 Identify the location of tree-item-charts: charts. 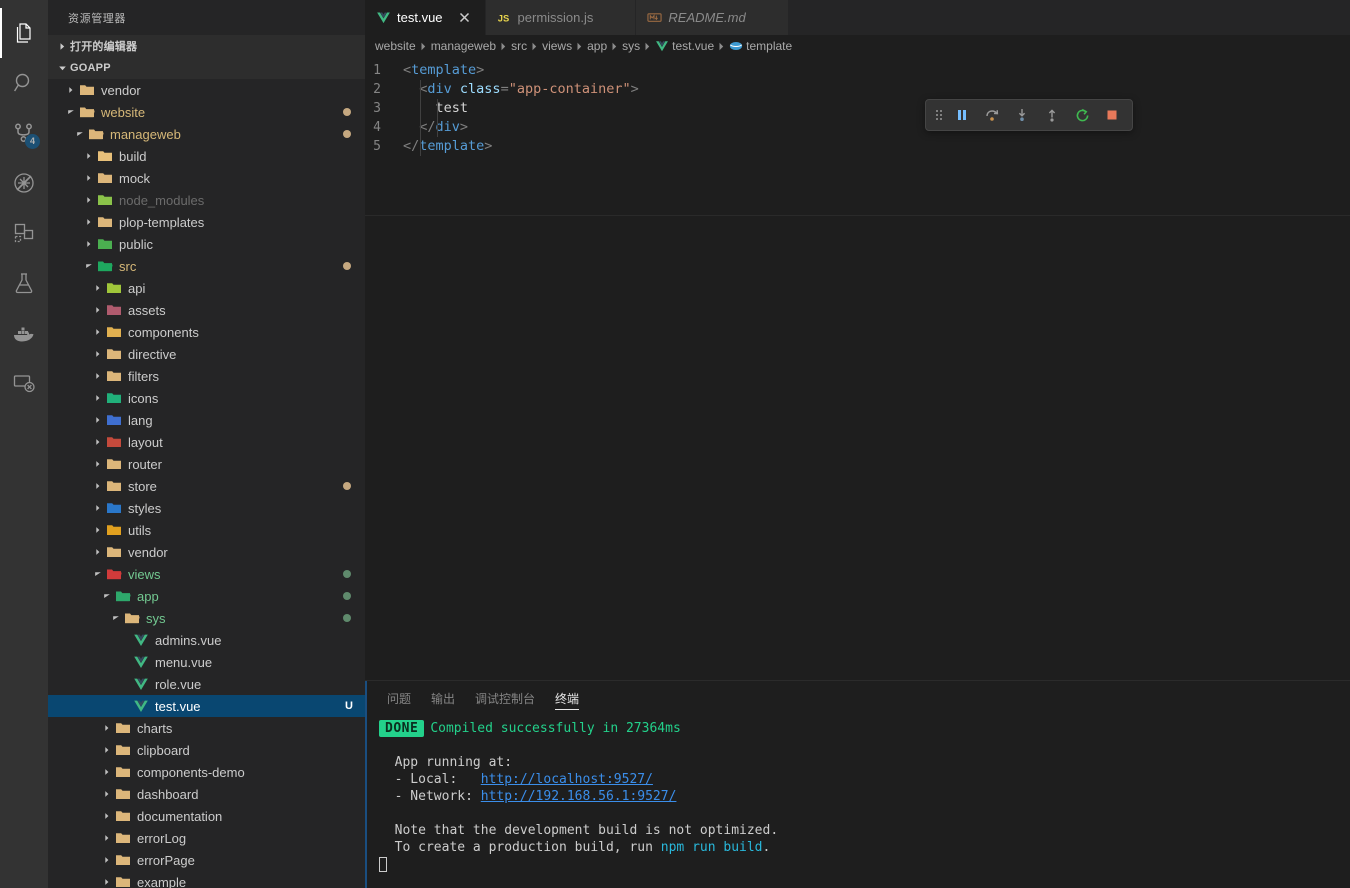
(206, 728).